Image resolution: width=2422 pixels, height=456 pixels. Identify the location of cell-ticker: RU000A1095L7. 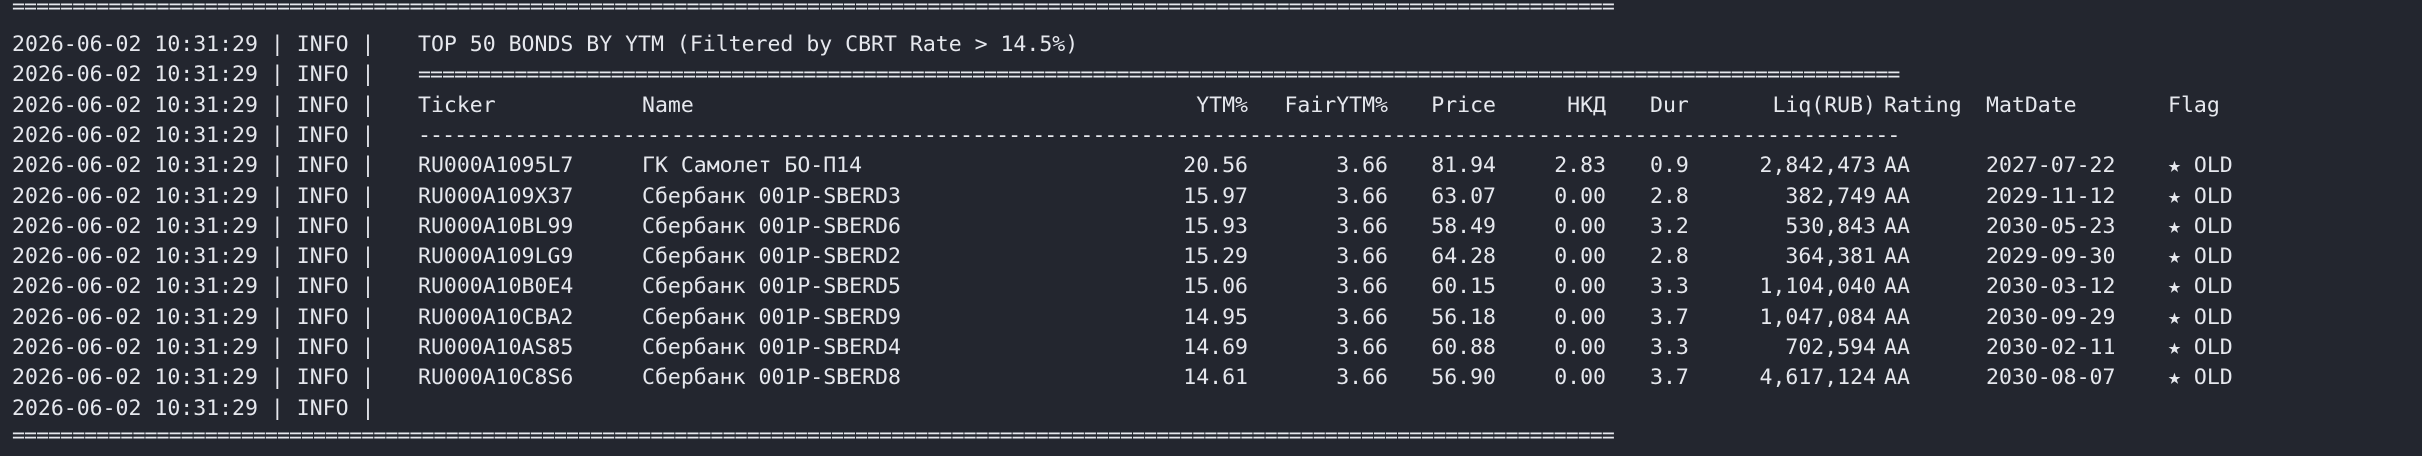
(496, 166).